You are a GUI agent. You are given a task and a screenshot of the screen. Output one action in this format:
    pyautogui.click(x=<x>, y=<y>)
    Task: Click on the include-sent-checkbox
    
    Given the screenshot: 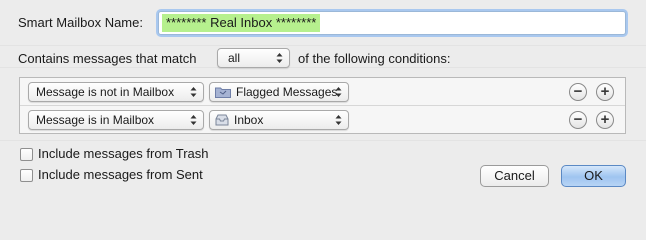 What is the action you would take?
    pyautogui.click(x=26, y=175)
    